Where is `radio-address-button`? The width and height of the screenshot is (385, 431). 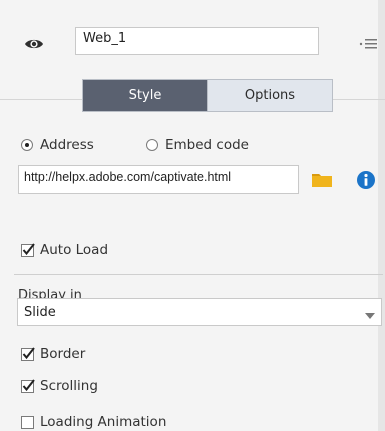
radio-address-button is located at coordinates (27, 145).